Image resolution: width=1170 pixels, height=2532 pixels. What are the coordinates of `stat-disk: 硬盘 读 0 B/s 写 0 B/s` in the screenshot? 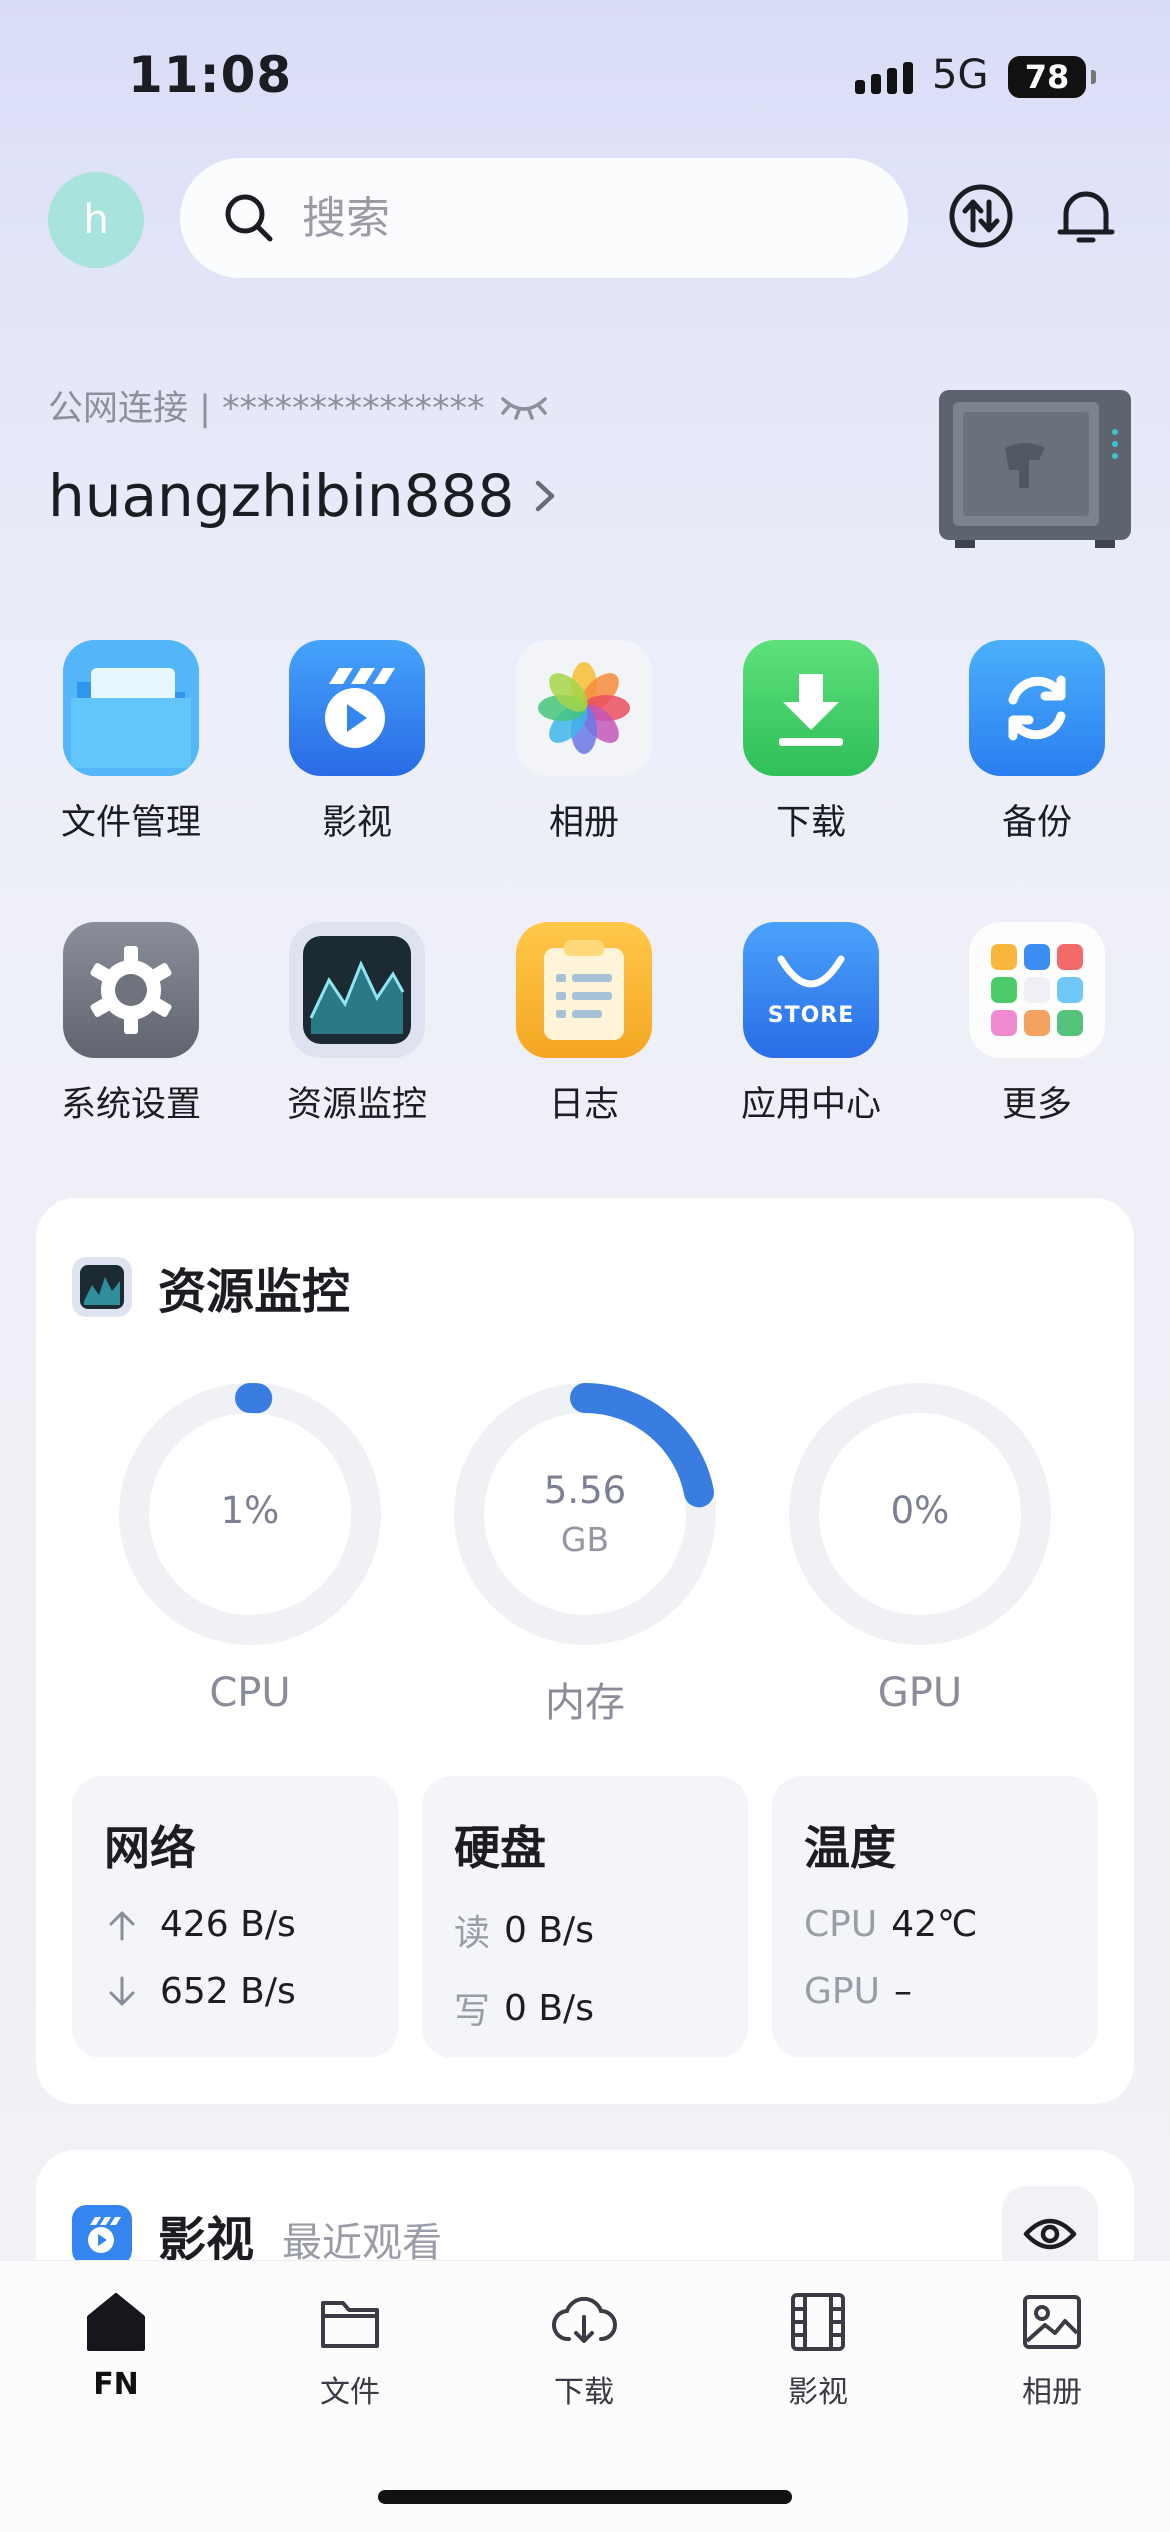 It's located at (585, 1917).